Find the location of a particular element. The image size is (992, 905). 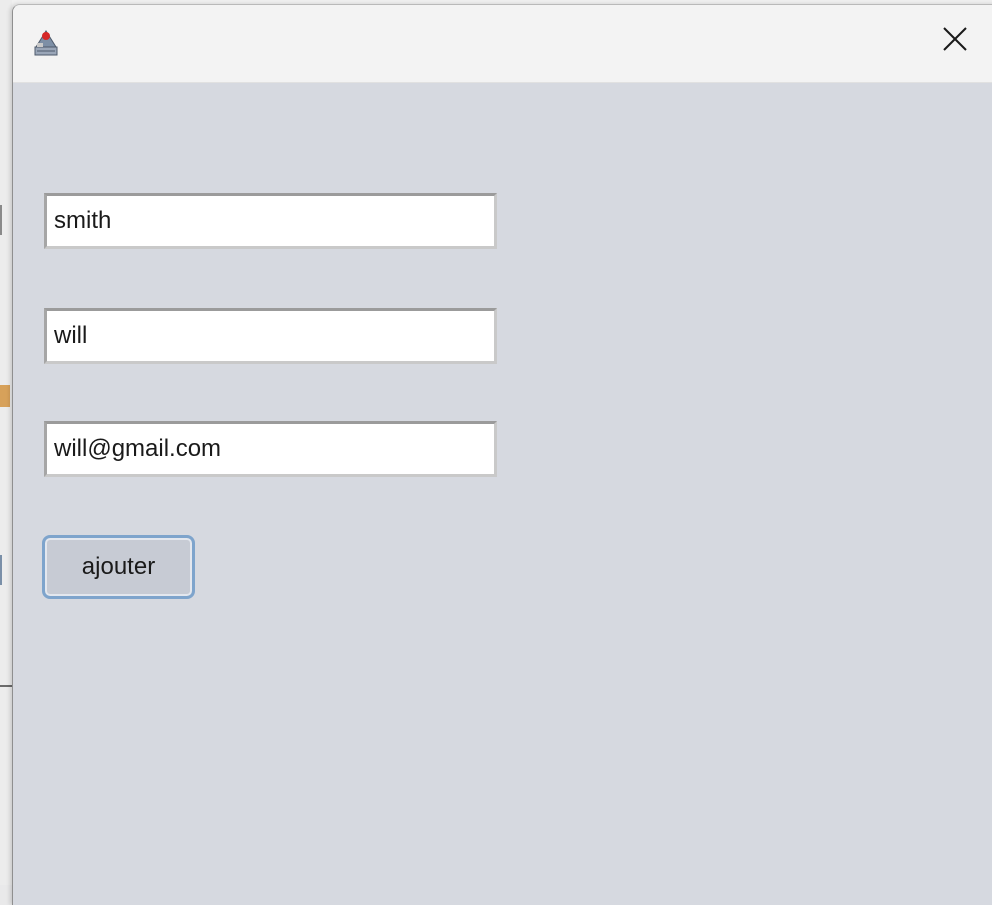

close-button is located at coordinates (955, 41).